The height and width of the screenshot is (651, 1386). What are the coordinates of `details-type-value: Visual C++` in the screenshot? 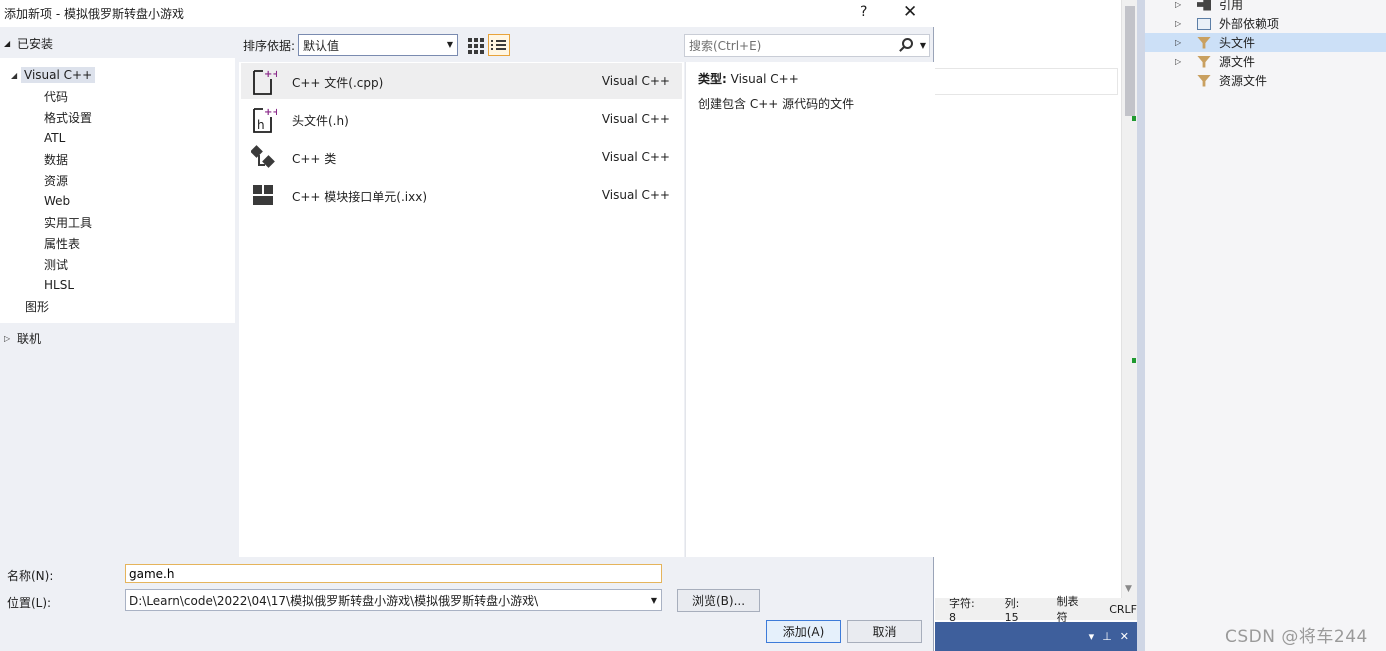 It's located at (764, 79).